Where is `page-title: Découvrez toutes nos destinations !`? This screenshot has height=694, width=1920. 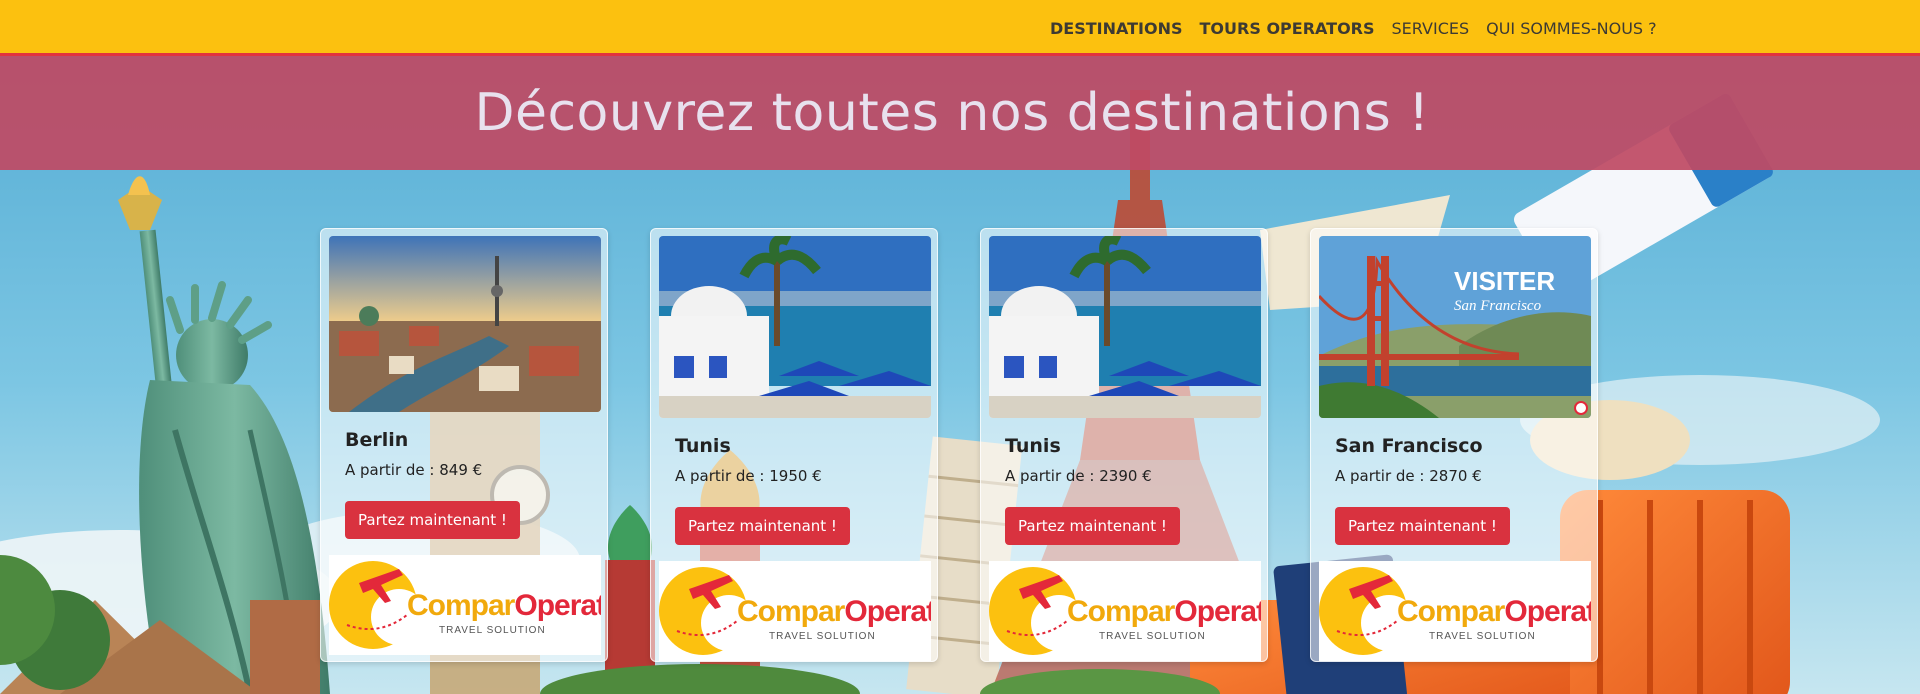
page-title: Découvrez toutes nos destinations ! is located at coordinates (952, 113).